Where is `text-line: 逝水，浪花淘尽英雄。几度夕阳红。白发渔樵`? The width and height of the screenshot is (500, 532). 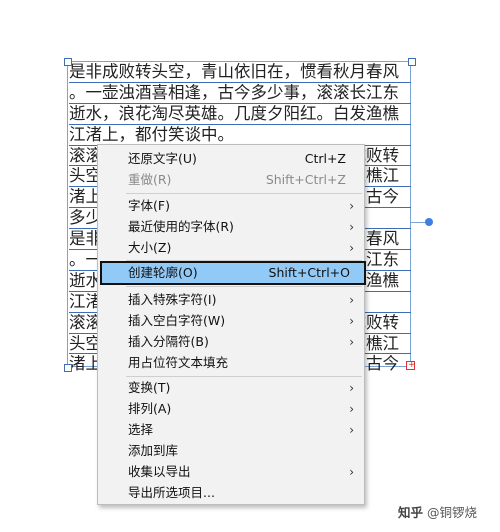 text-line: 逝水，浪花淘尽英雄。几度夕阳红。白发渔樵 is located at coordinates (240, 114).